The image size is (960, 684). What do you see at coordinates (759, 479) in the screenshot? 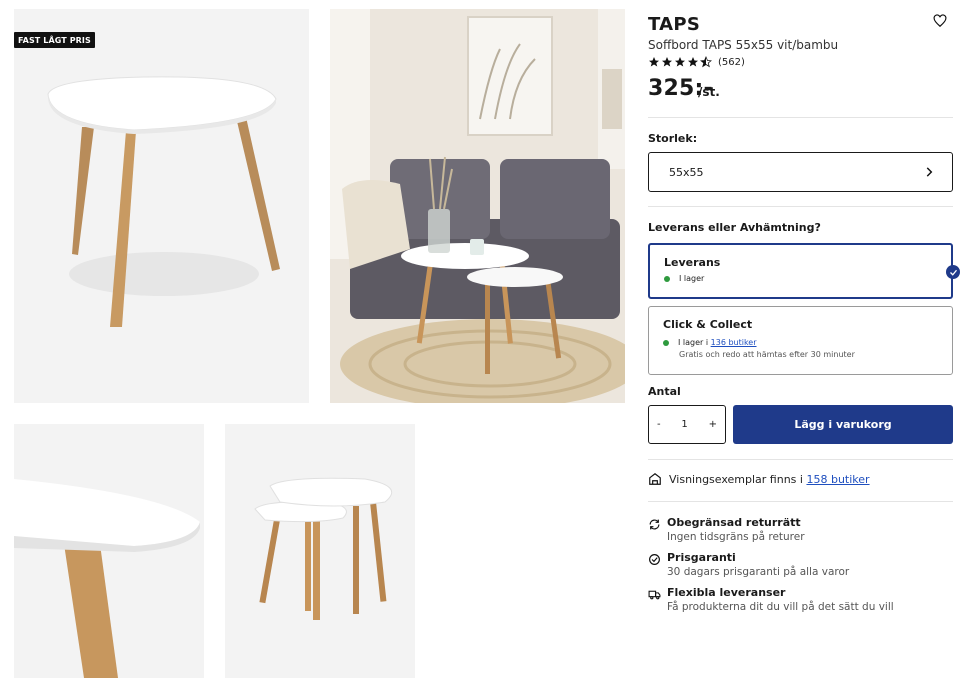
I see `showroom-info: Visningsexemplar finns i 158 butiker` at bounding box center [759, 479].